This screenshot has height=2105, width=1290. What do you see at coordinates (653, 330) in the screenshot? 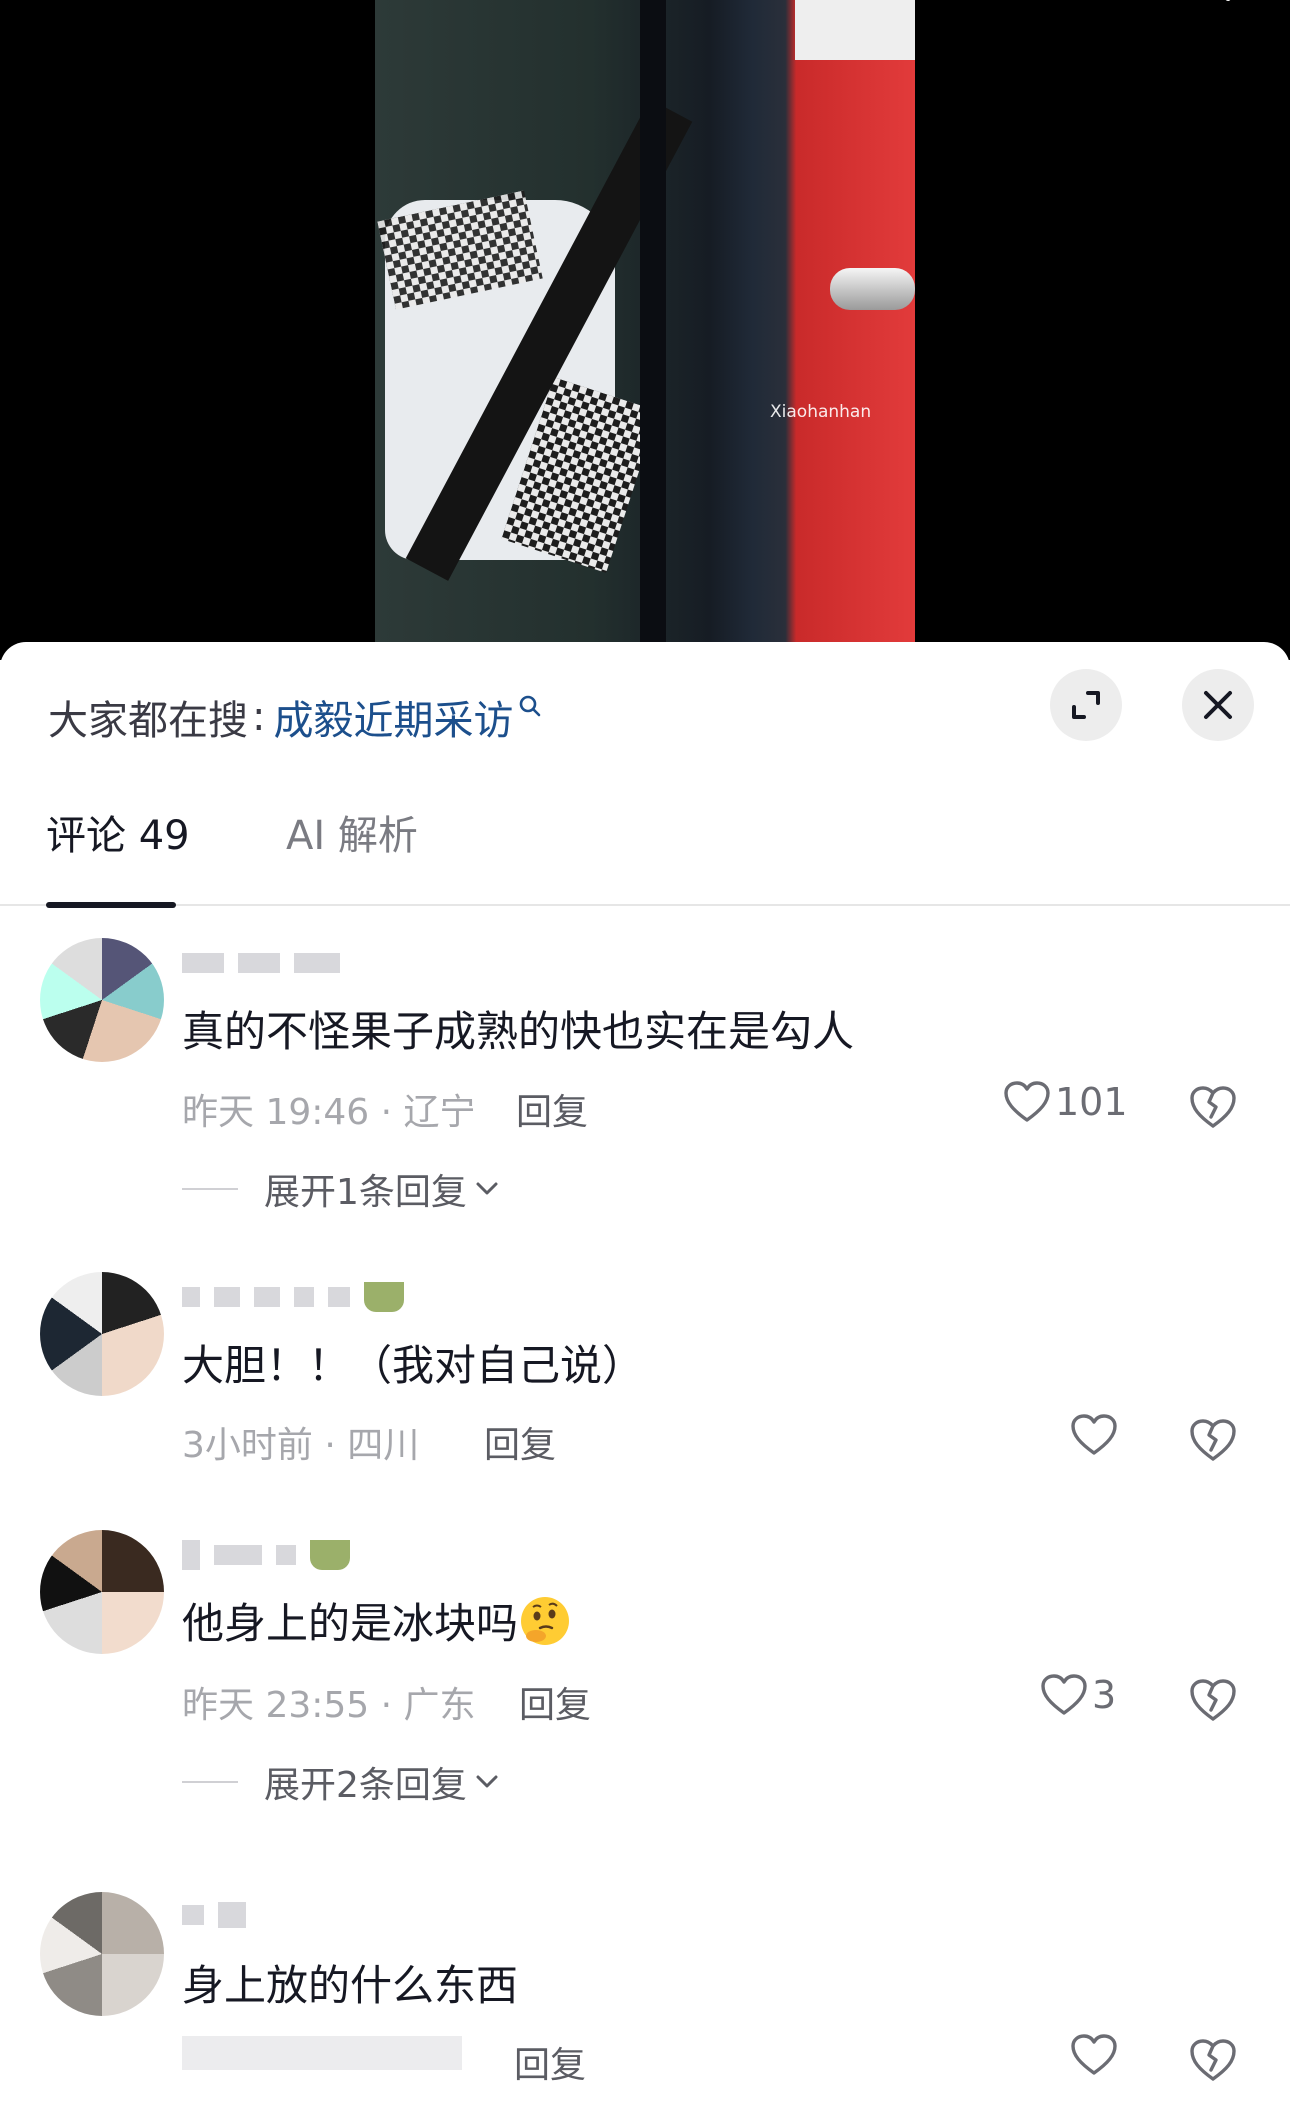
I see `video-scene-door-frame` at bounding box center [653, 330].